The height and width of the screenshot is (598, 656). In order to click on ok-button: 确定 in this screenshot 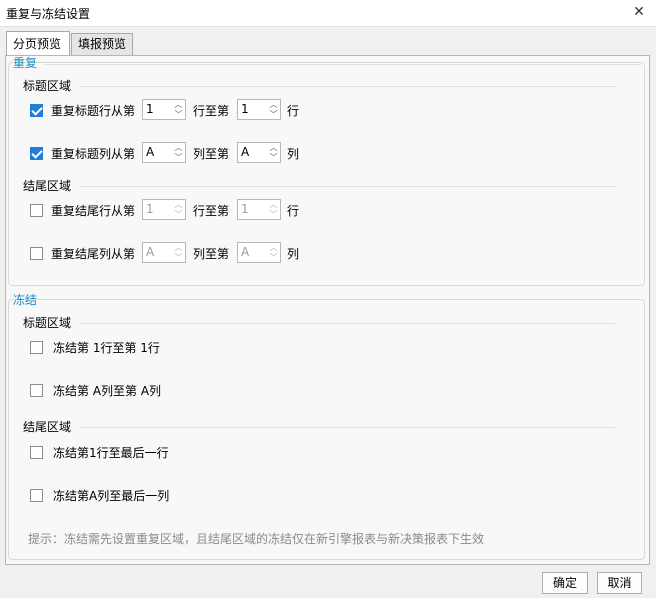, I will do `click(565, 583)`.